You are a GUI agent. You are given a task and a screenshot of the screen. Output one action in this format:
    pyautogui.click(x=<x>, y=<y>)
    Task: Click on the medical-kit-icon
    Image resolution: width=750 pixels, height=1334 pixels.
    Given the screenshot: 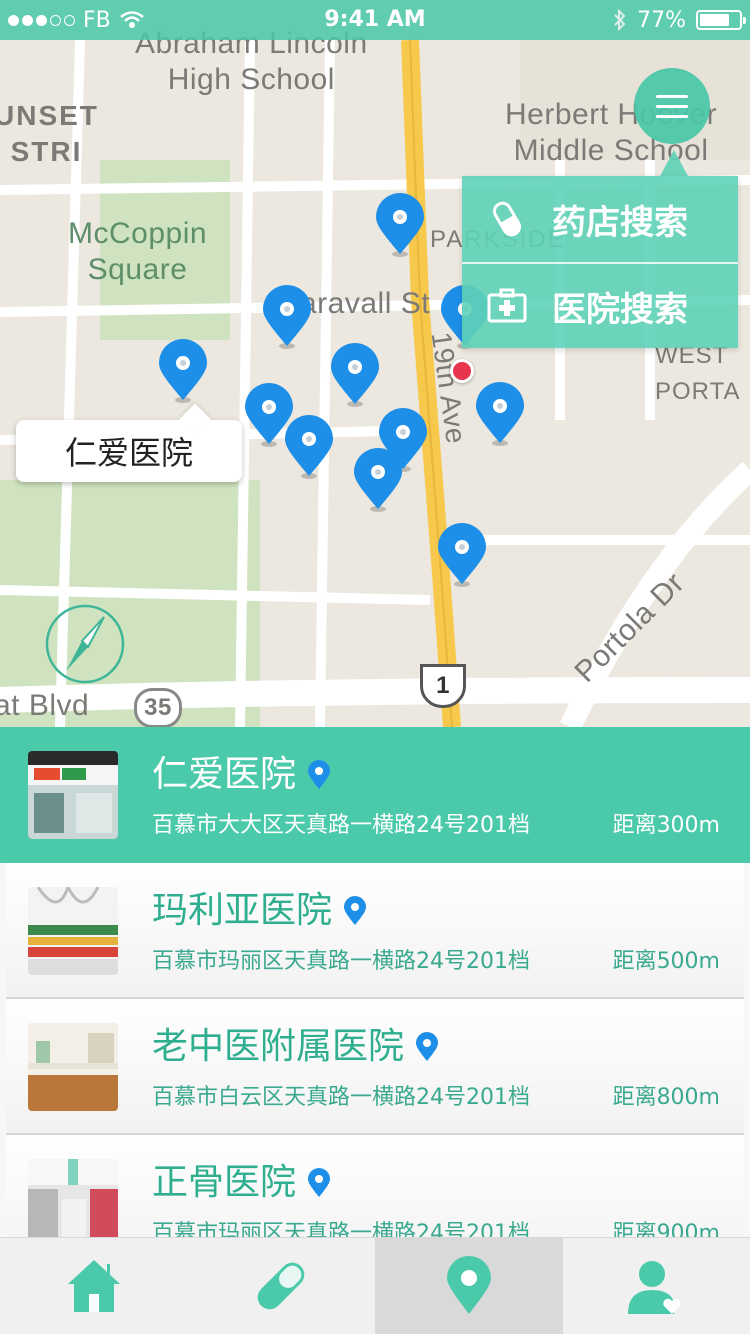 What is the action you would take?
    pyautogui.click(x=507, y=306)
    